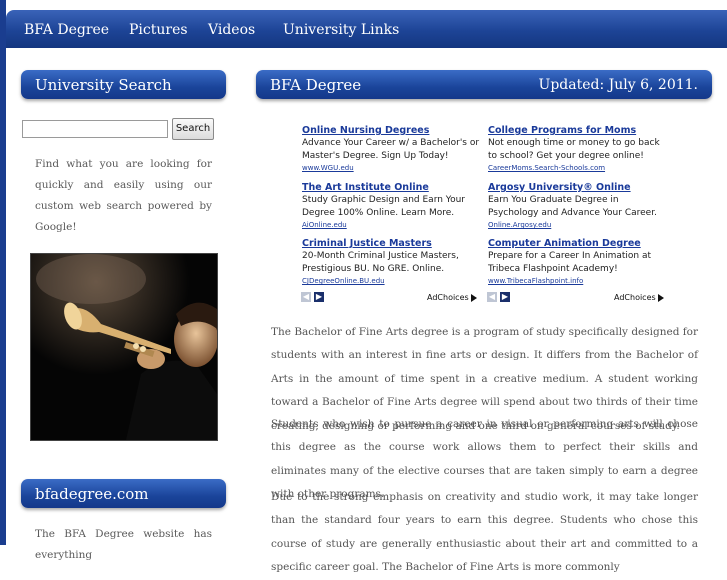 The height and width of the screenshot is (580, 727). I want to click on updated-date: Updated: July 6, 2011., so click(618, 85).